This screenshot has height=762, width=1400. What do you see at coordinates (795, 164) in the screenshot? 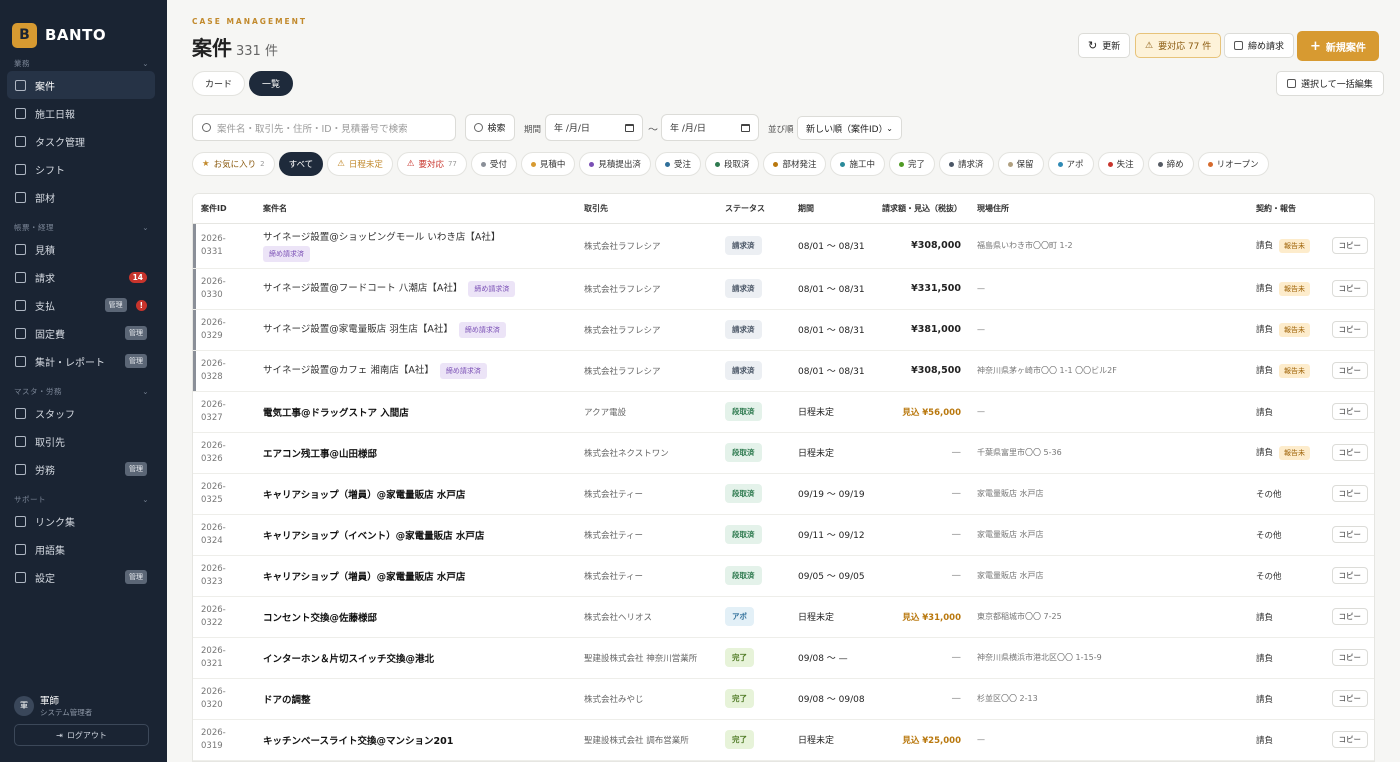
I see `filter-chip: 部材発注` at bounding box center [795, 164].